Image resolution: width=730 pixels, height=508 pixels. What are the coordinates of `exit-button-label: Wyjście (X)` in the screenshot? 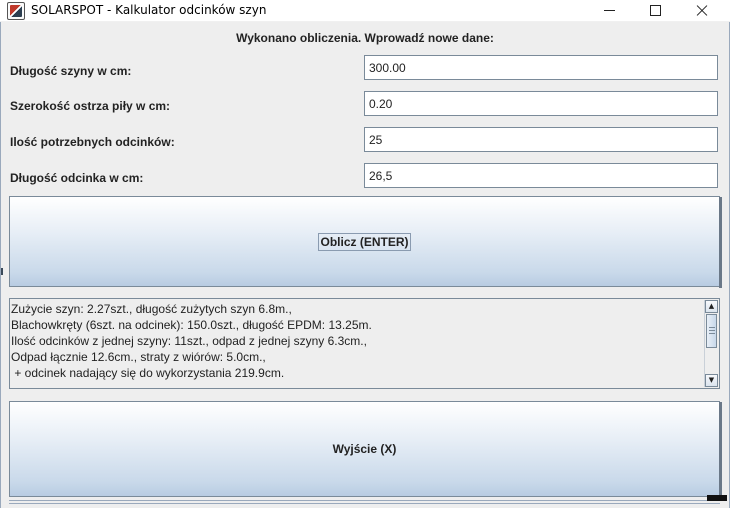 It's located at (364, 449).